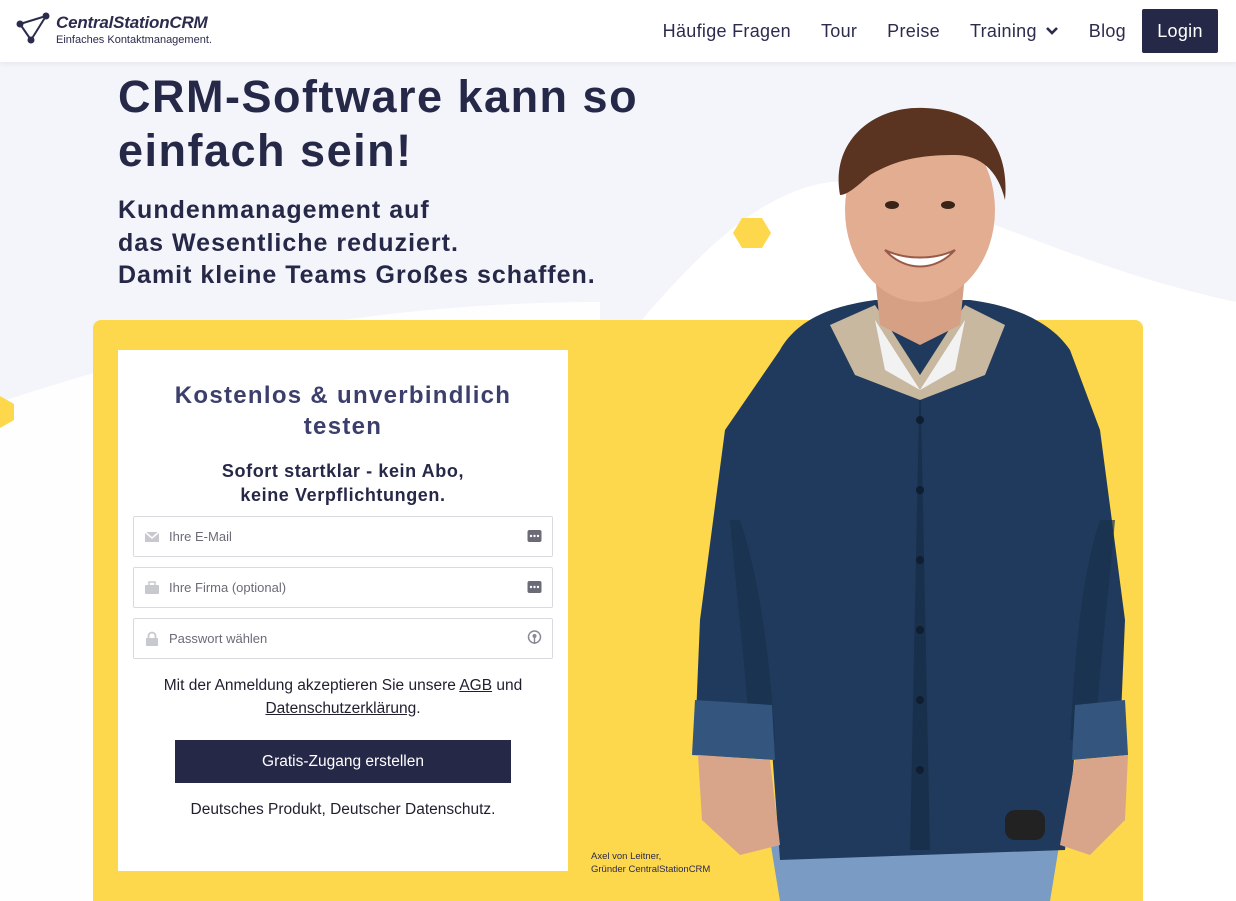  Describe the element at coordinates (343, 471) in the screenshot. I see `form-subtitle-line: Sofort startklar - kein Abo,` at that location.